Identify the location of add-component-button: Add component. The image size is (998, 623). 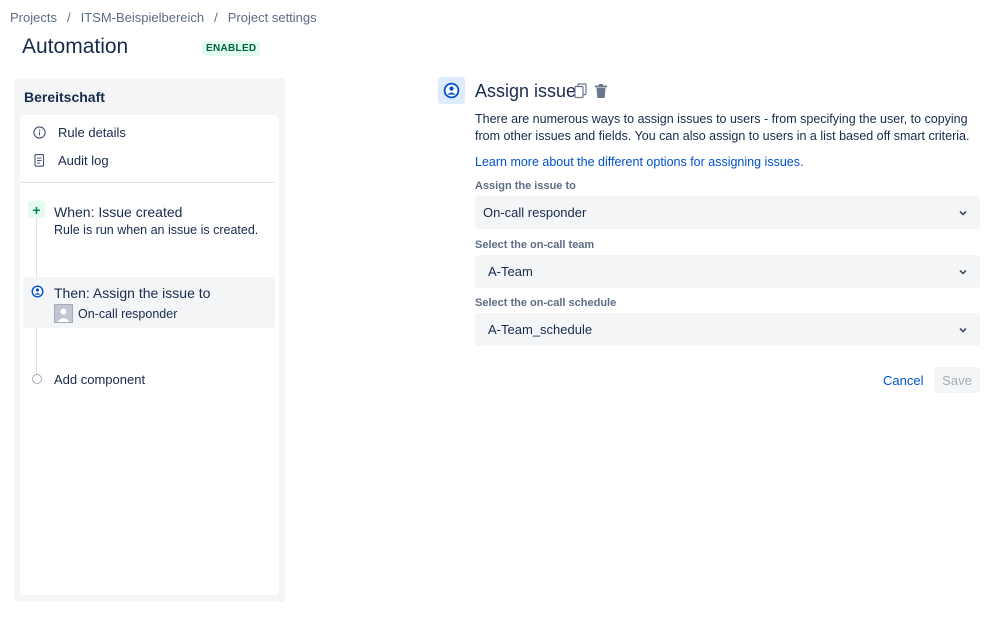
(99, 379).